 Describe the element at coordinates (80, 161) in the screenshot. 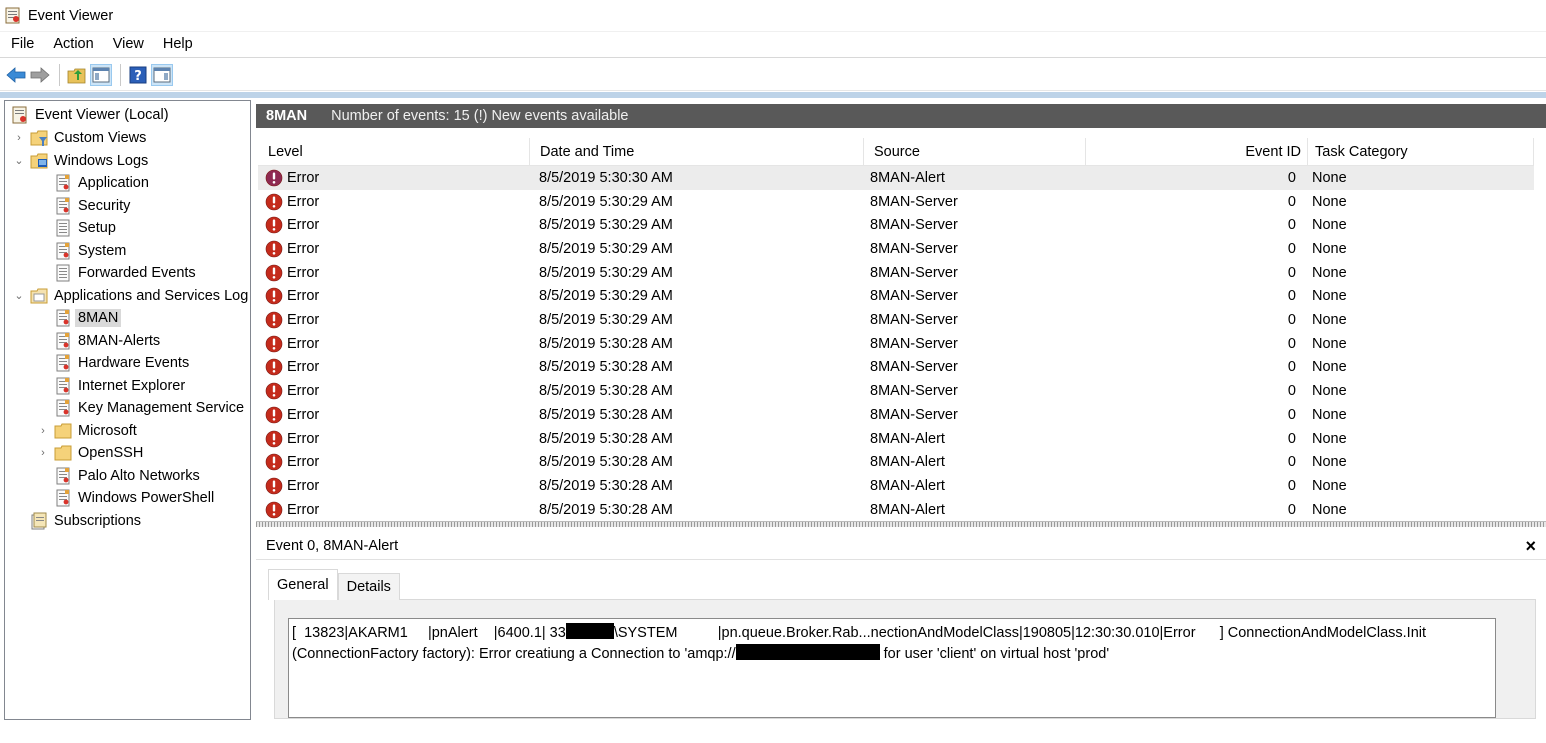

I see `tree-item-windows-logs: ⌄ Windows Logs` at that location.